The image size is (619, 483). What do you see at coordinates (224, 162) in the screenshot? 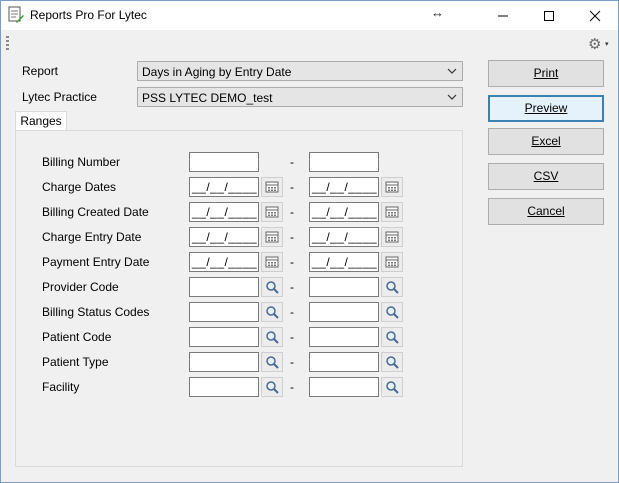
I see `billing-number-from-input` at bounding box center [224, 162].